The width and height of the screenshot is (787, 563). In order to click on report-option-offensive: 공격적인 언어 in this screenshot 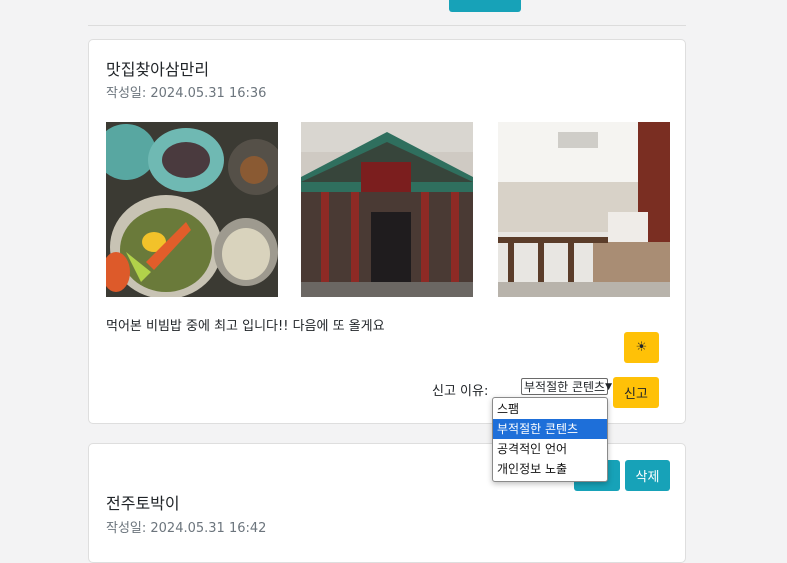, I will do `click(550, 449)`.